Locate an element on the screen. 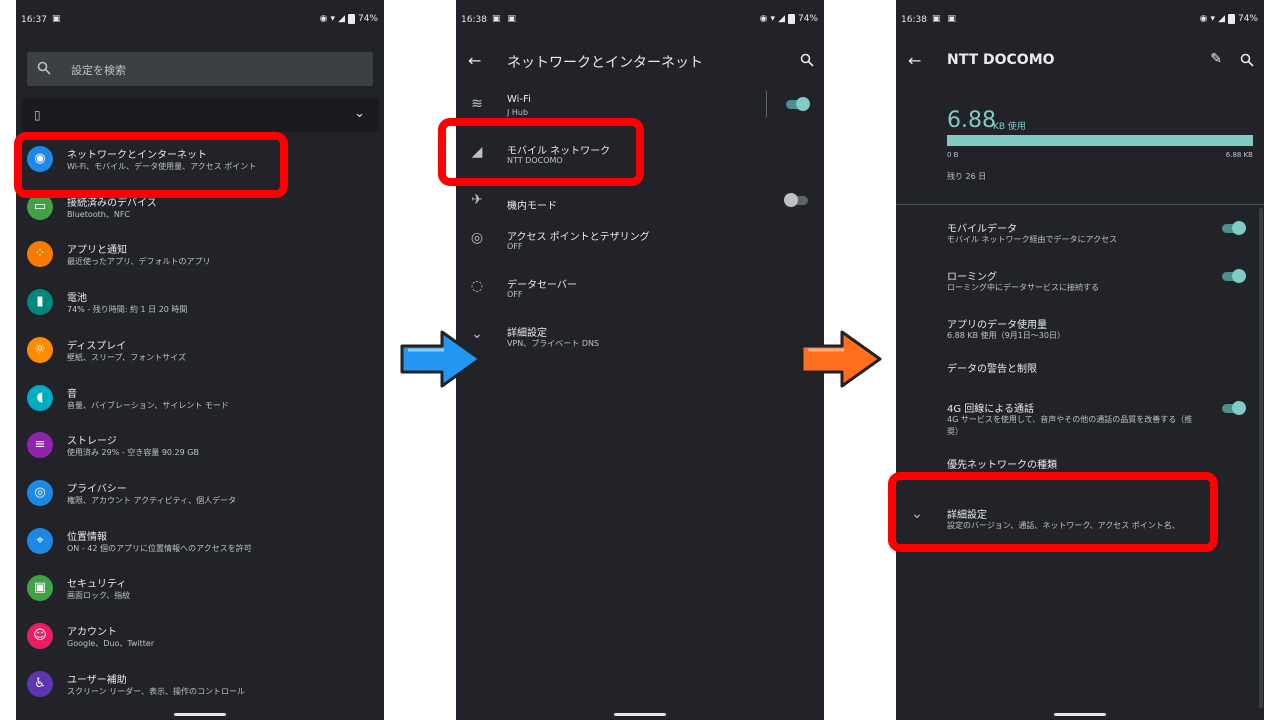 This screenshot has width=1280, height=720. settings-item-title: 電池 is located at coordinates (77, 299).